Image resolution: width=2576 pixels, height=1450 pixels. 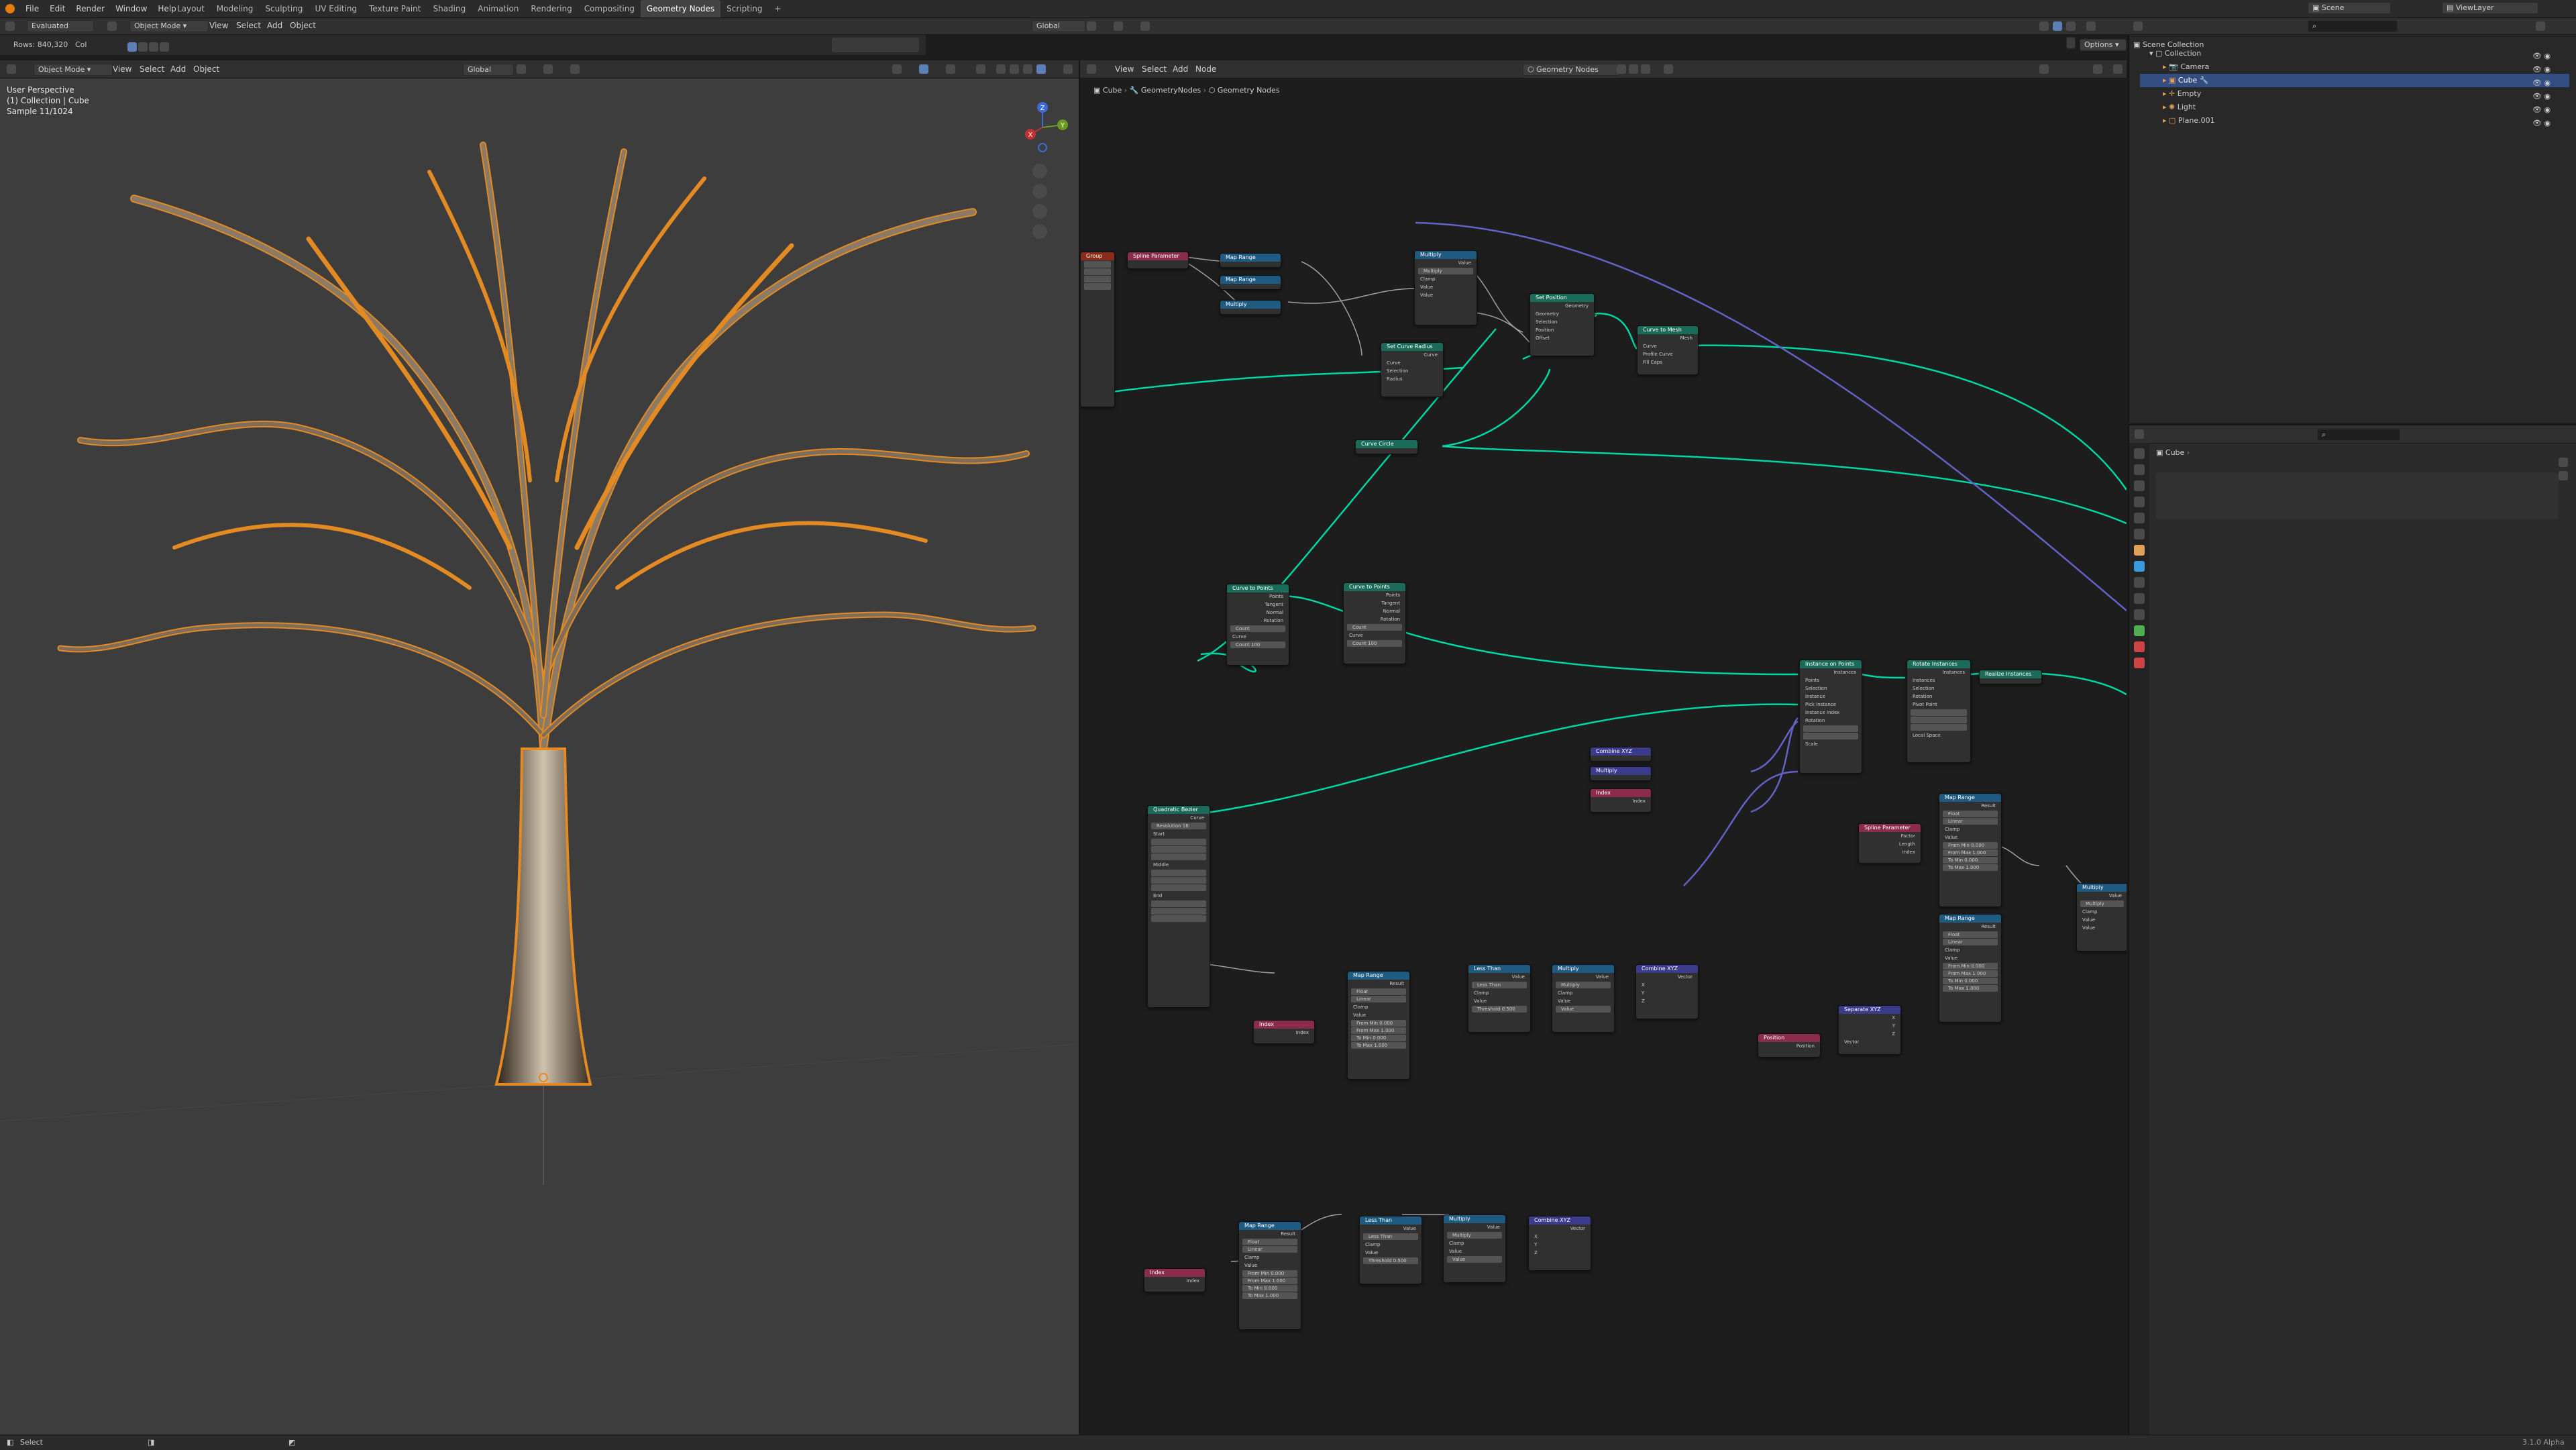 What do you see at coordinates (1068, 69) in the screenshot?
I see `pause-render-icon` at bounding box center [1068, 69].